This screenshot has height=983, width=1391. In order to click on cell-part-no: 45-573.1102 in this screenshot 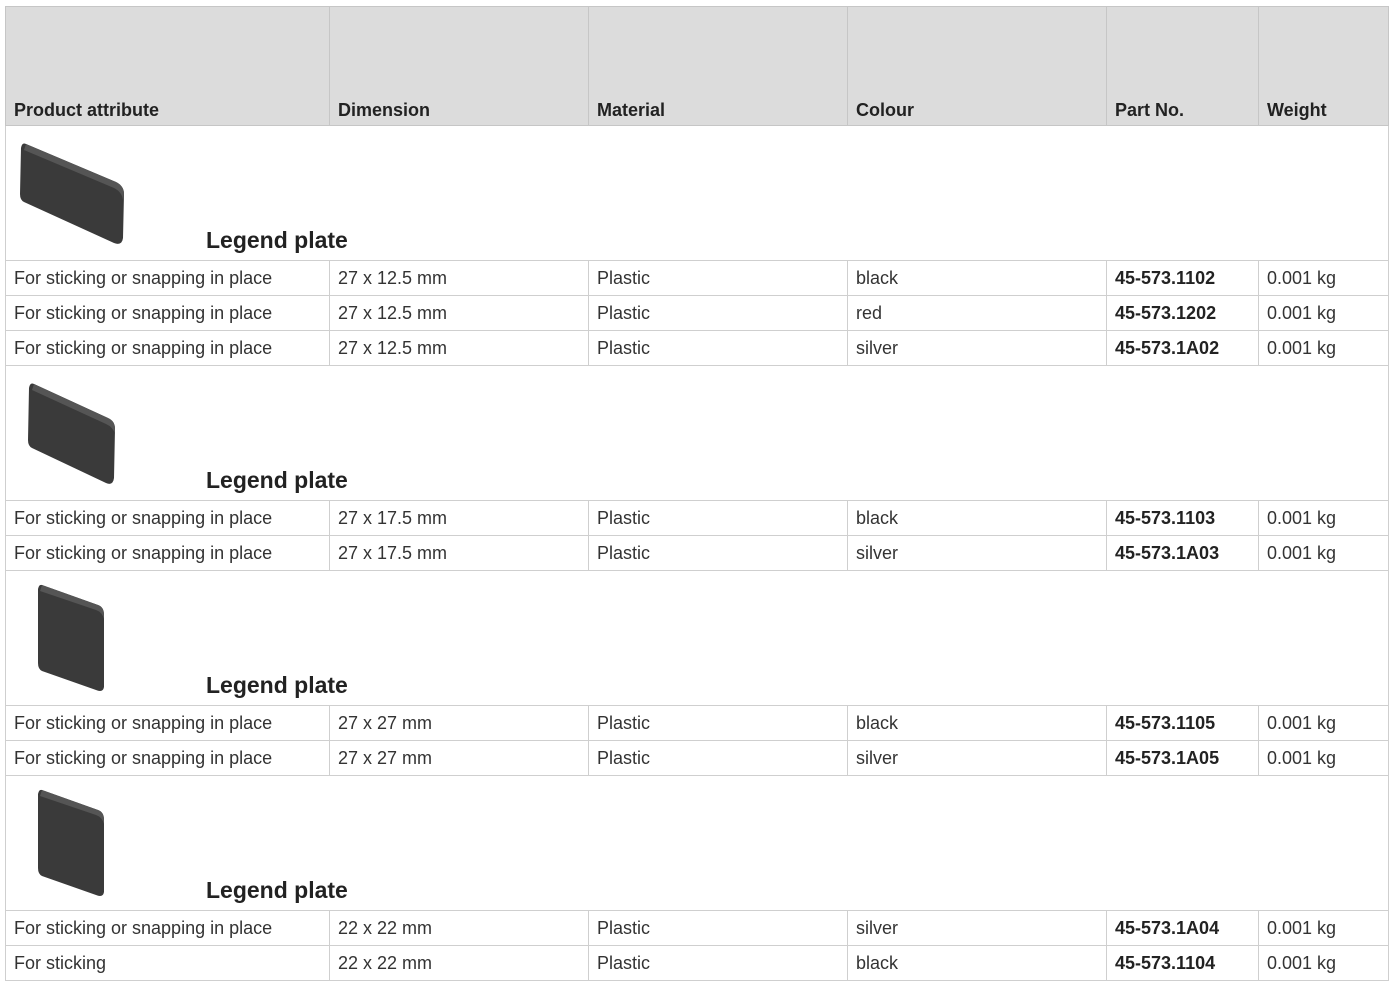, I will do `click(1182, 278)`.